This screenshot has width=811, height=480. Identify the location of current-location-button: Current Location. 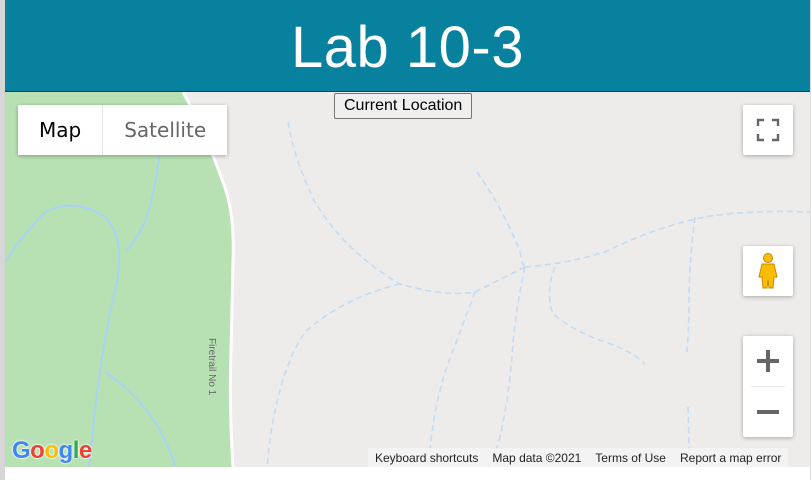
(403, 106).